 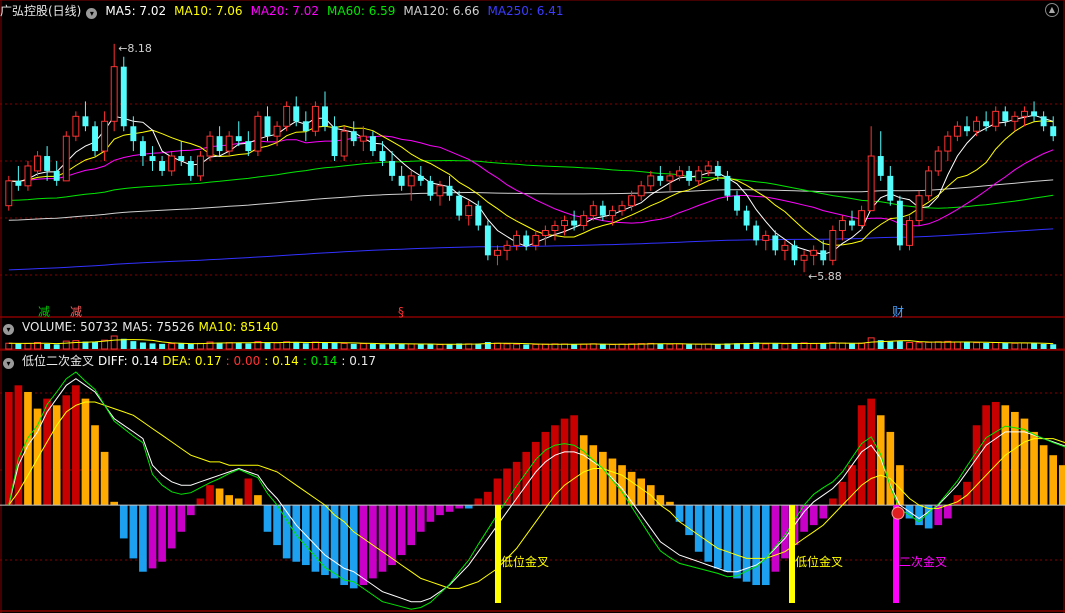 I want to click on ma60-line, so click(x=531, y=184).